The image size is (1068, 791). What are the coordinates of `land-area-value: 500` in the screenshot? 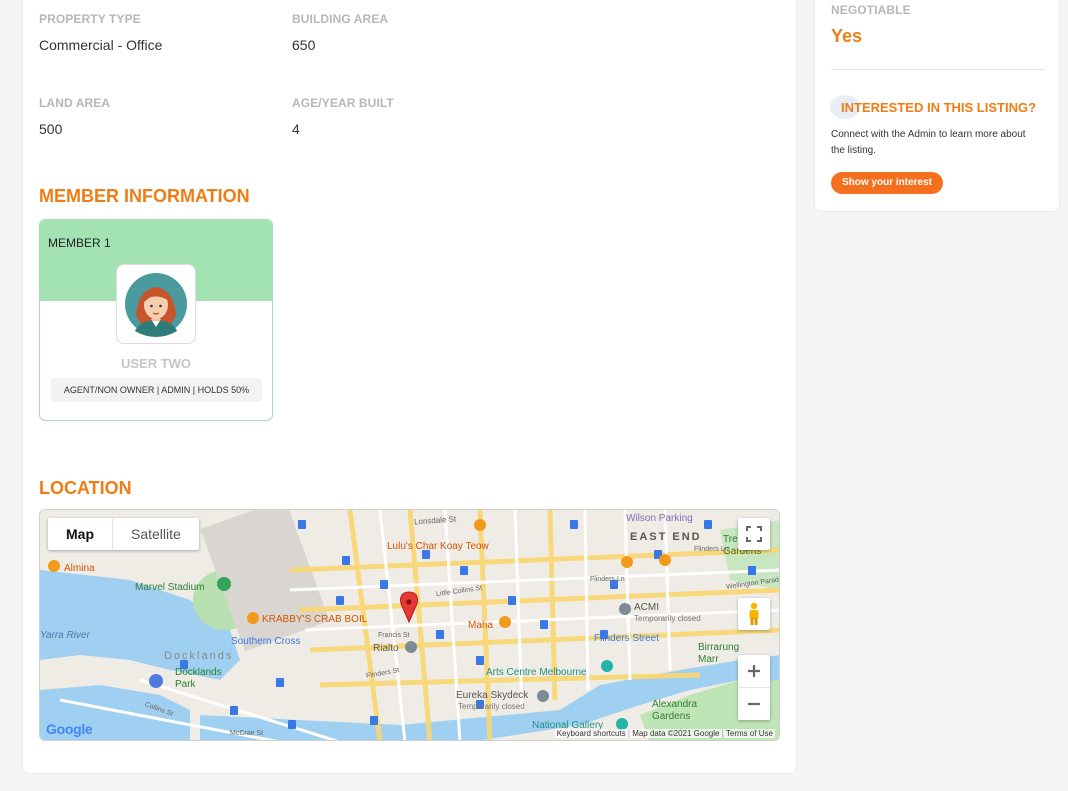 It's located at (51, 129).